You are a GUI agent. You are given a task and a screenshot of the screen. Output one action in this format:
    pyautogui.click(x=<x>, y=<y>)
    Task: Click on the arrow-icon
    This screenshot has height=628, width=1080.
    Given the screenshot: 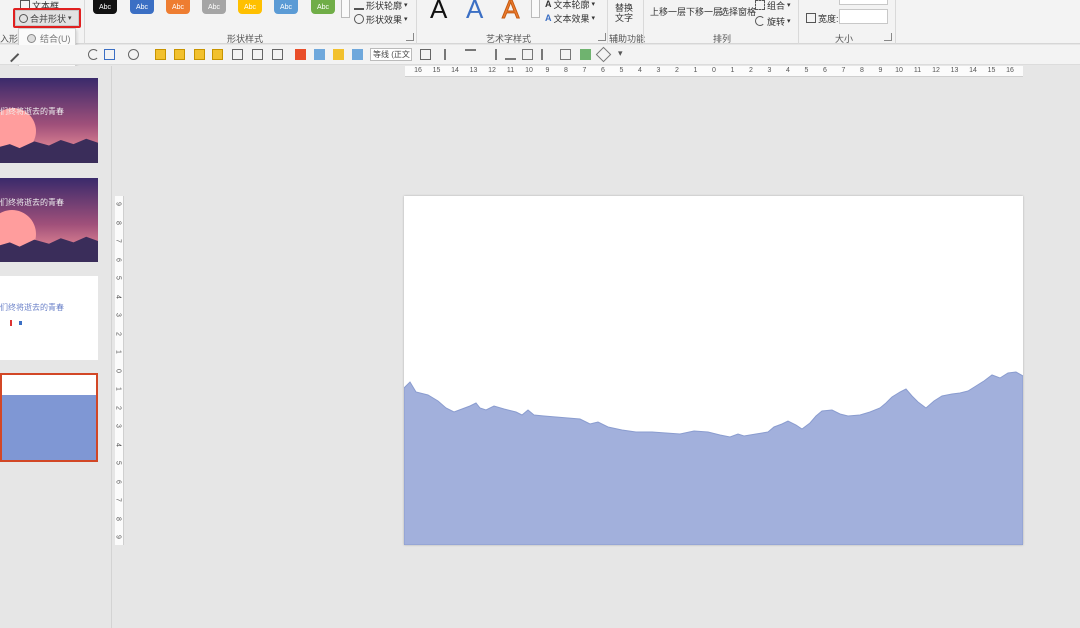 What is the action you would take?
    pyautogui.click(x=319, y=54)
    